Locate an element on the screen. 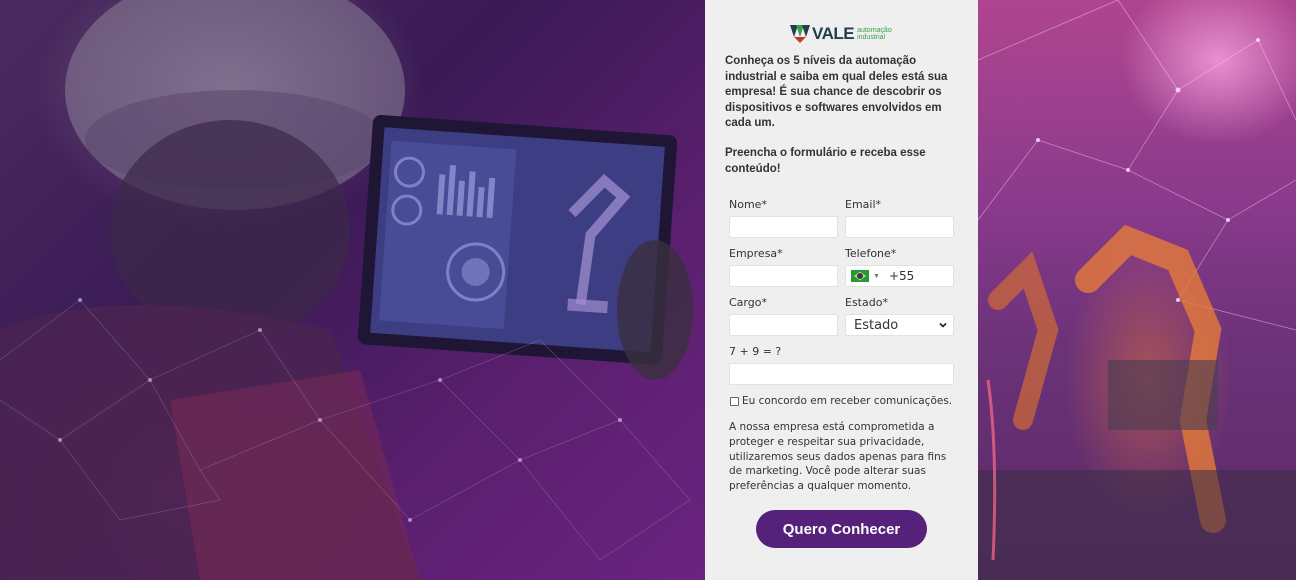 This screenshot has width=1296, height=580. brazil-flag-icon is located at coordinates (860, 276).